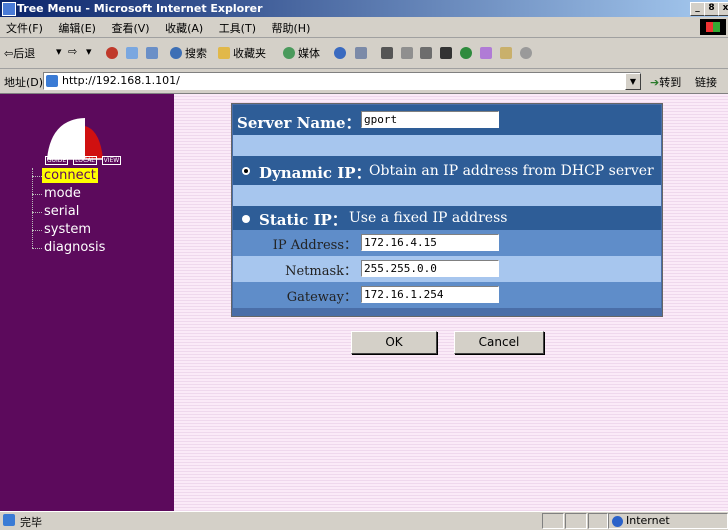  I want to click on page-done-icon, so click(9, 520).